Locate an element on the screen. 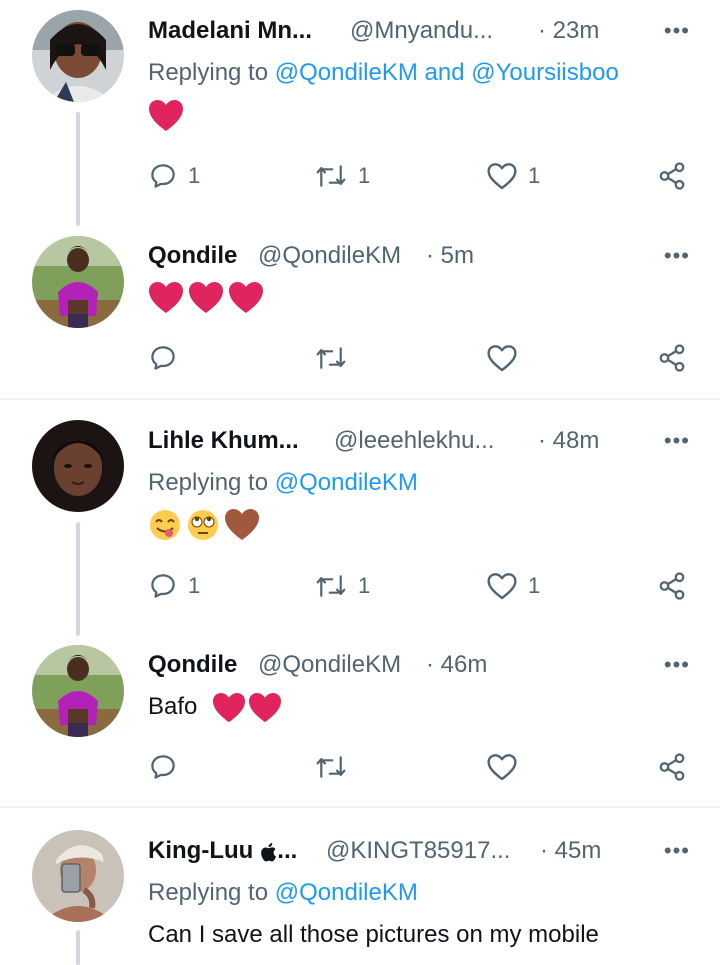 This screenshot has width=720, height=965. display-name-text: King-Luu is located at coordinates (201, 850).